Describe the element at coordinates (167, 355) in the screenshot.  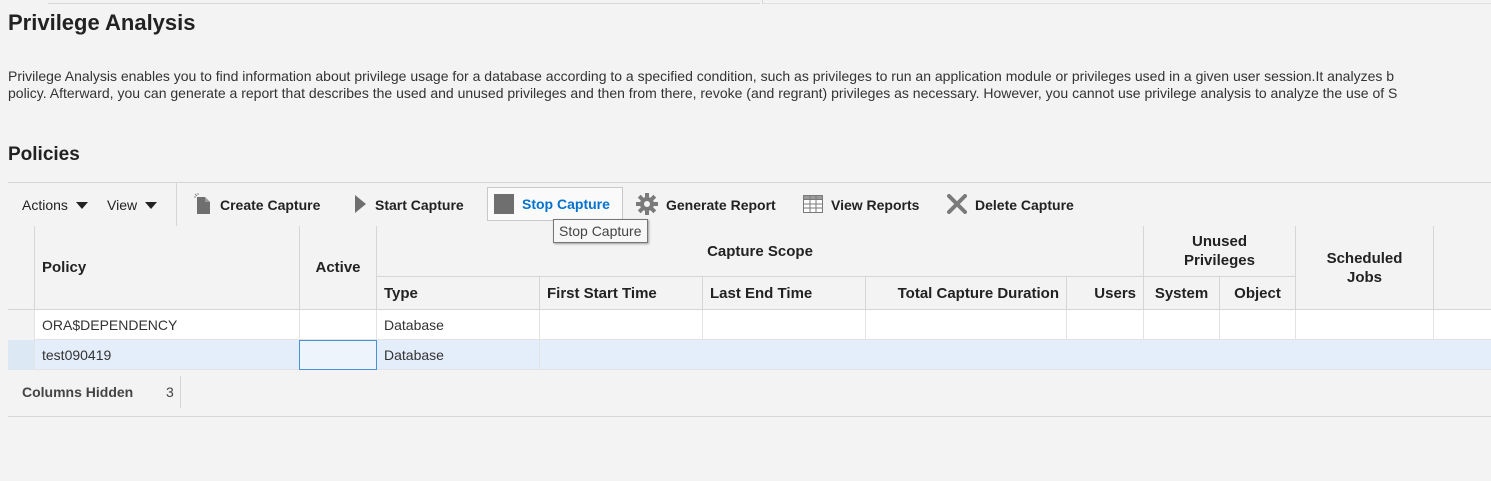
I see `policy-cell: test090419` at that location.